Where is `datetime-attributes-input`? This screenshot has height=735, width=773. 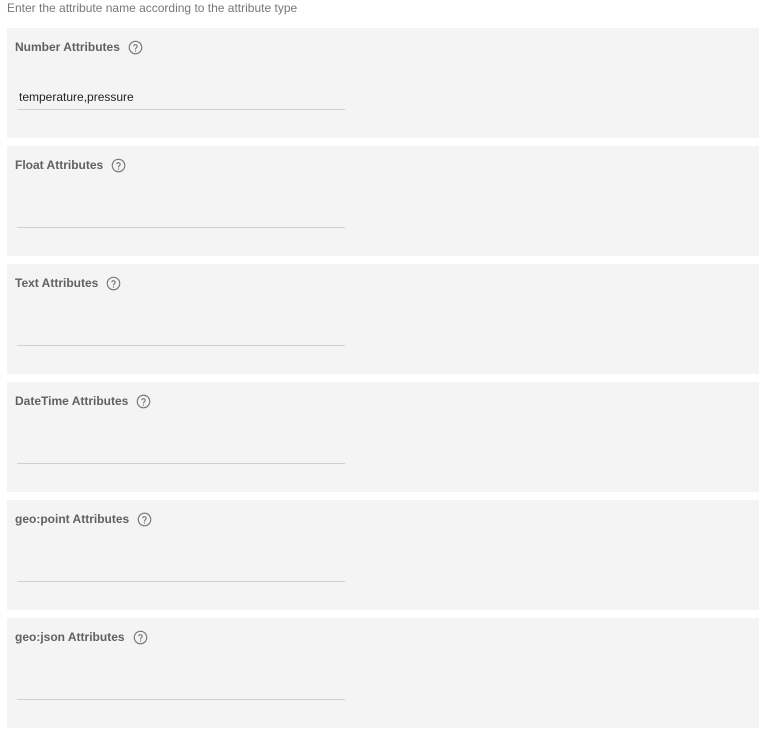 datetime-attributes-input is located at coordinates (181, 451).